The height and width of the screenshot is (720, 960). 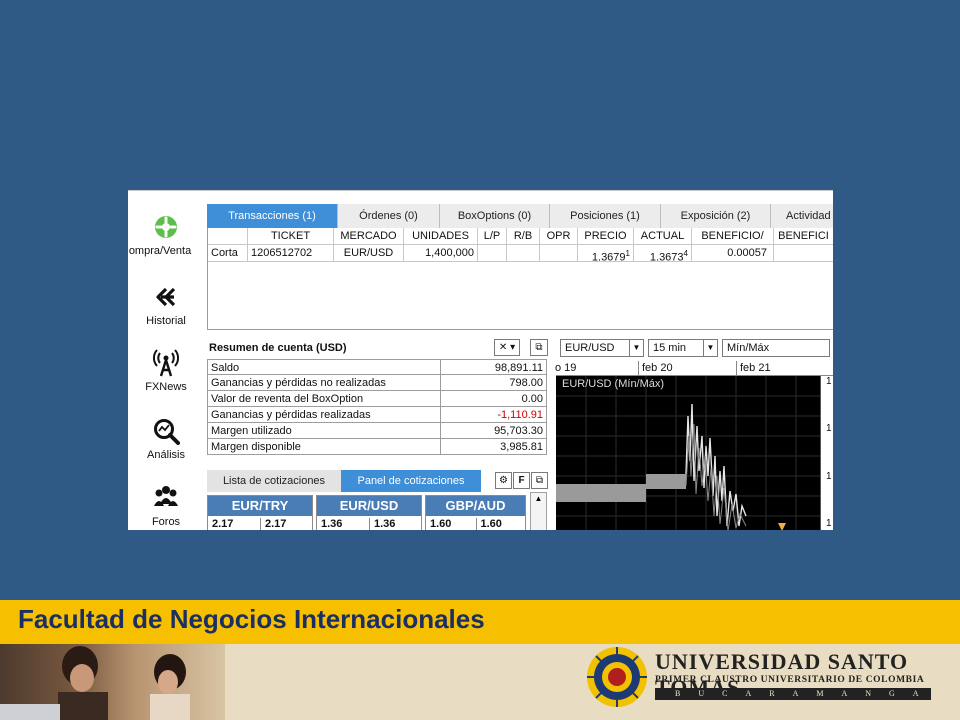 I want to click on settings-button: ⚙, so click(x=503, y=480).